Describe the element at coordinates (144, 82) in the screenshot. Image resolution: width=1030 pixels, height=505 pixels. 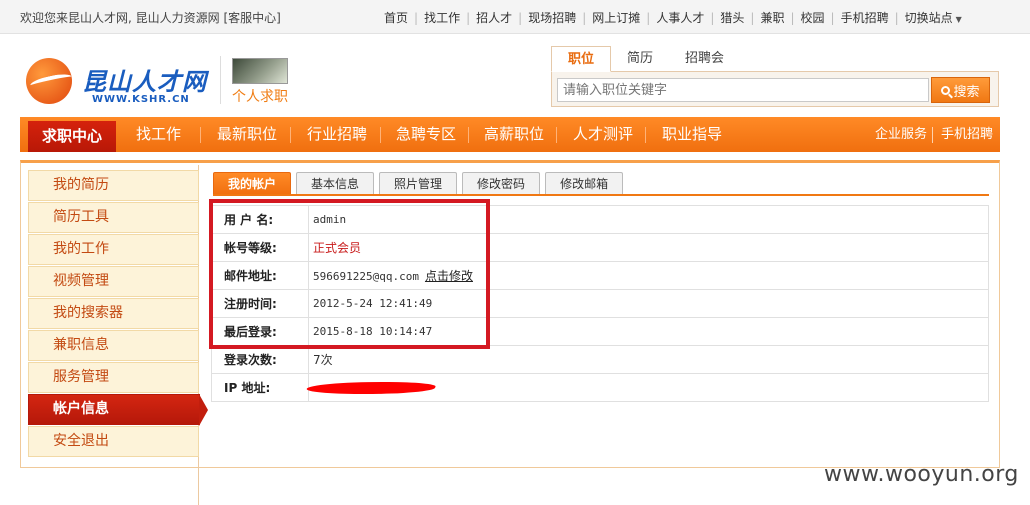
I see `logo-text: 昆山人才网` at that location.